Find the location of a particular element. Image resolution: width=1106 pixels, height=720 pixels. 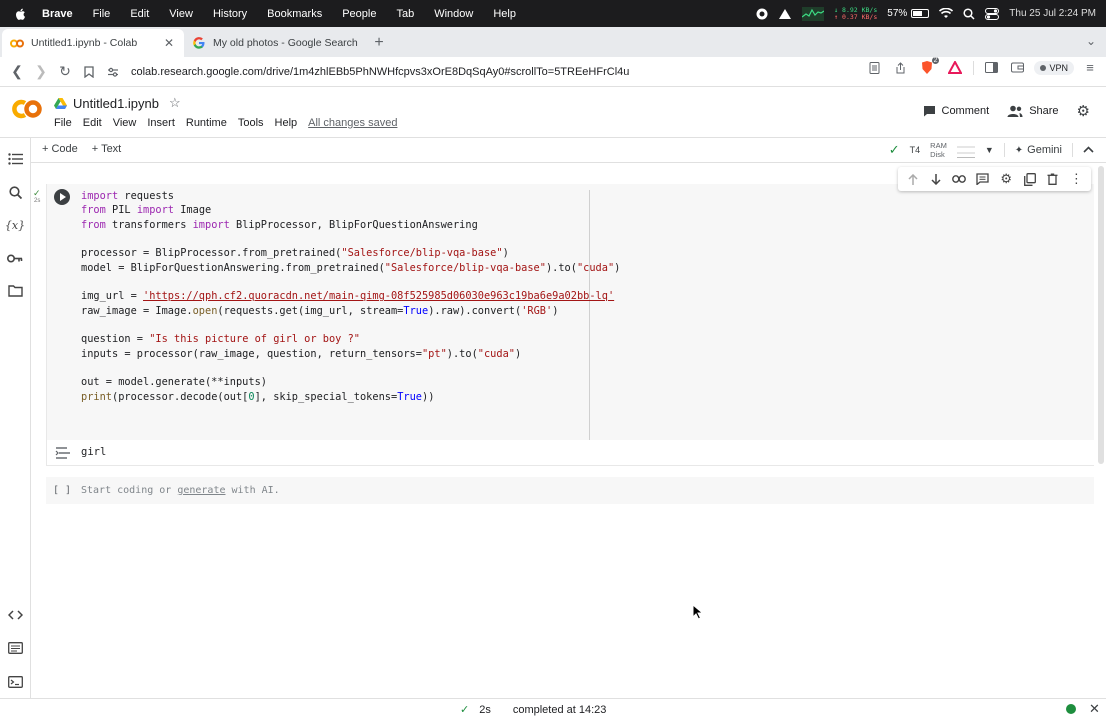

tab-google-search: My old photos - Google Search is located at coordinates (275, 43).